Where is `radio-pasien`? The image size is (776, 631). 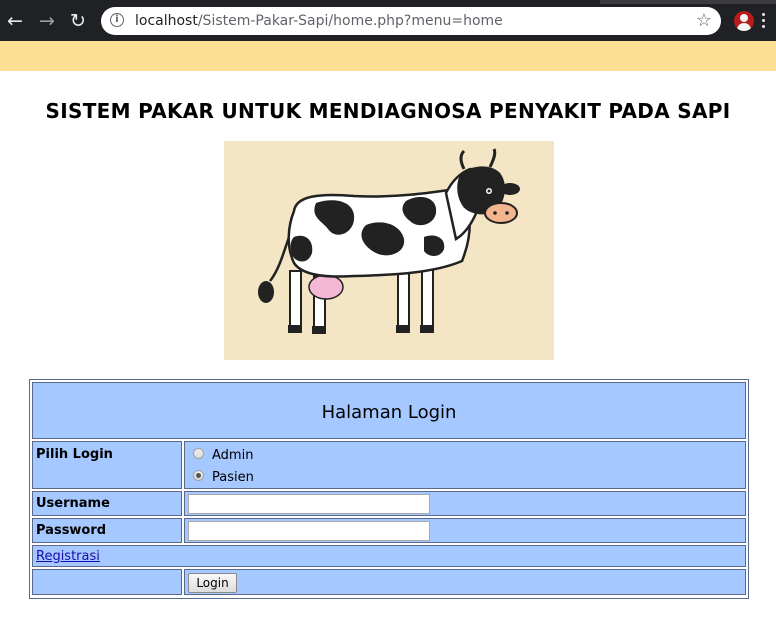 radio-pasien is located at coordinates (198, 475).